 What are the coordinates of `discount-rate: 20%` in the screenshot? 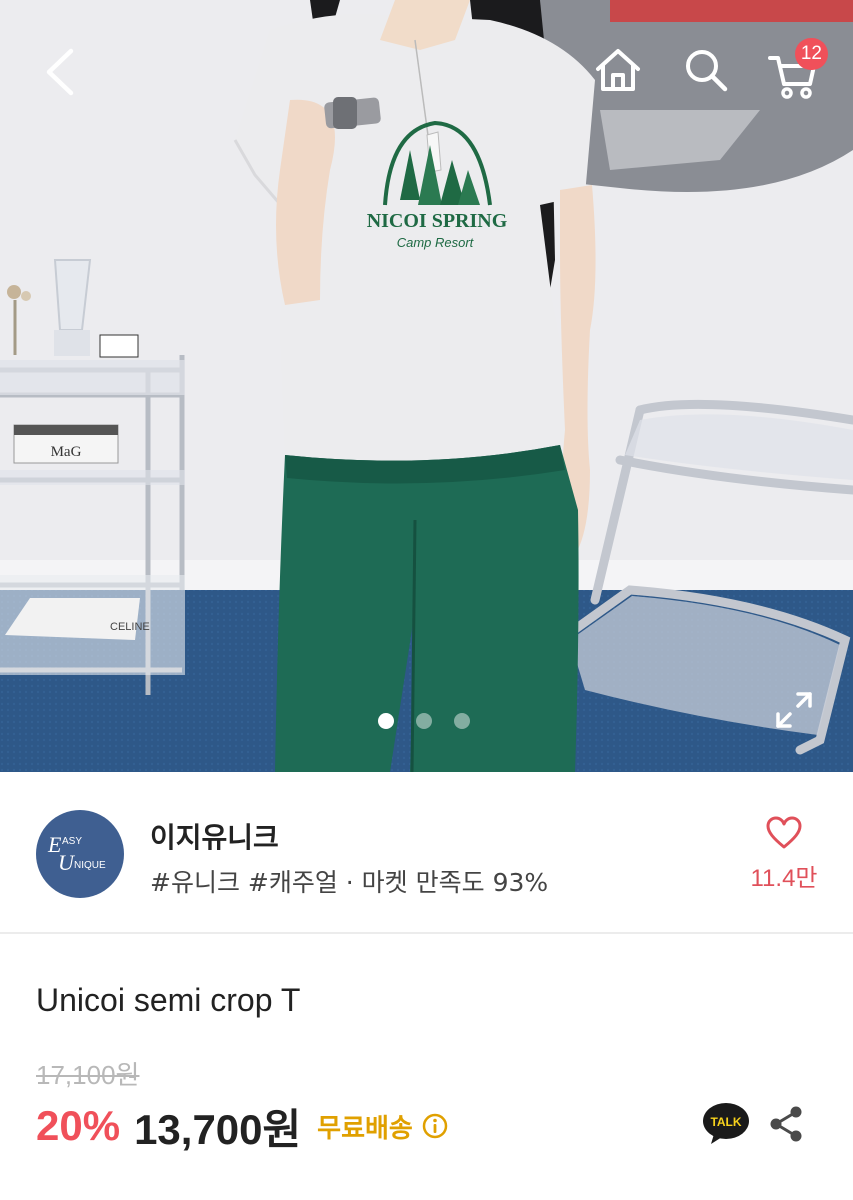 It's located at (78, 1125).